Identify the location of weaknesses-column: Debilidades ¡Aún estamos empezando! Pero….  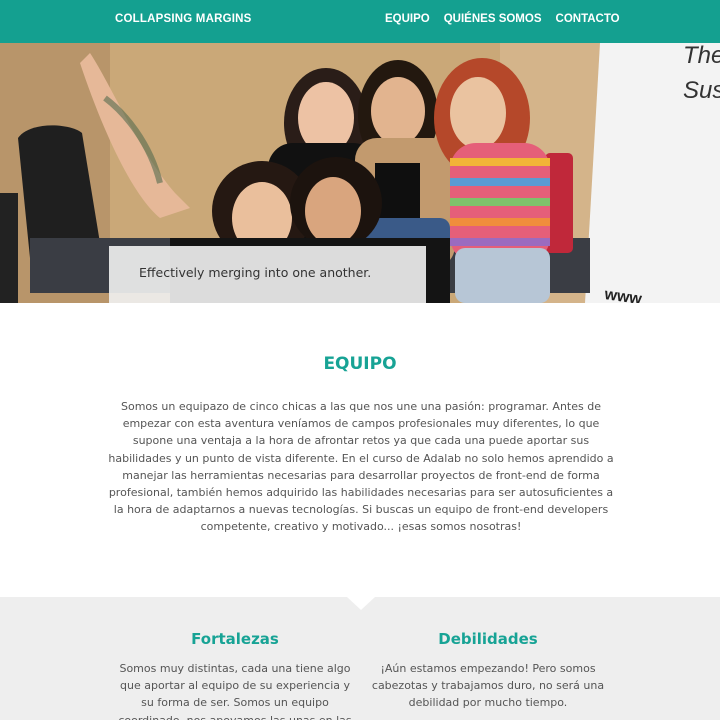
(488, 671).